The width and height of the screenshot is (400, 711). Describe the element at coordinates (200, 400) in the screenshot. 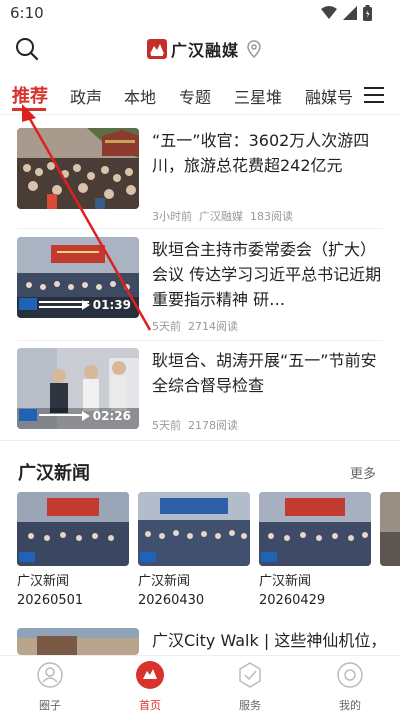

I see `news-item: 02:26 耿垣合、胡涛开展“五一”节前安全综合督导检查 5天前 2178阅读` at that location.